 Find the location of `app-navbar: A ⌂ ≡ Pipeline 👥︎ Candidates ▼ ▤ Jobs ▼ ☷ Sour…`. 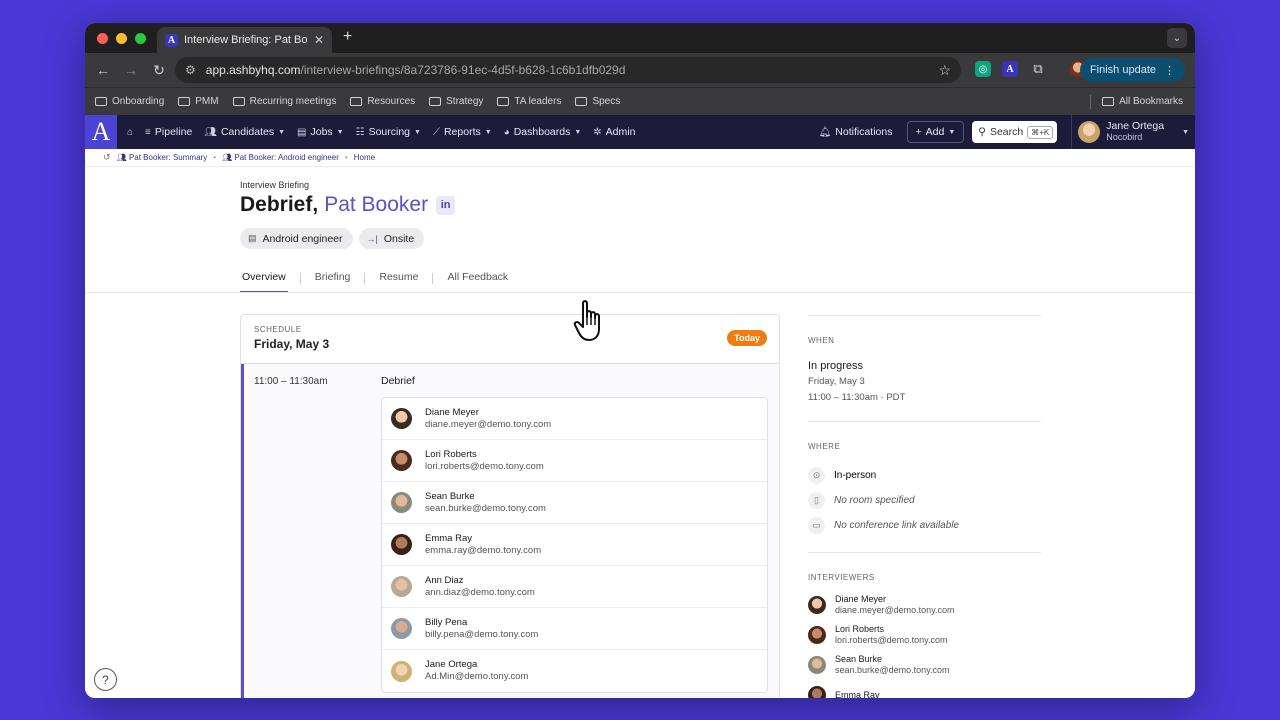

app-navbar: A ⌂ ≡ Pipeline 👥︎ Candidates ▼ ▤ Jobs ▼ ☷ Sour… is located at coordinates (640, 132).